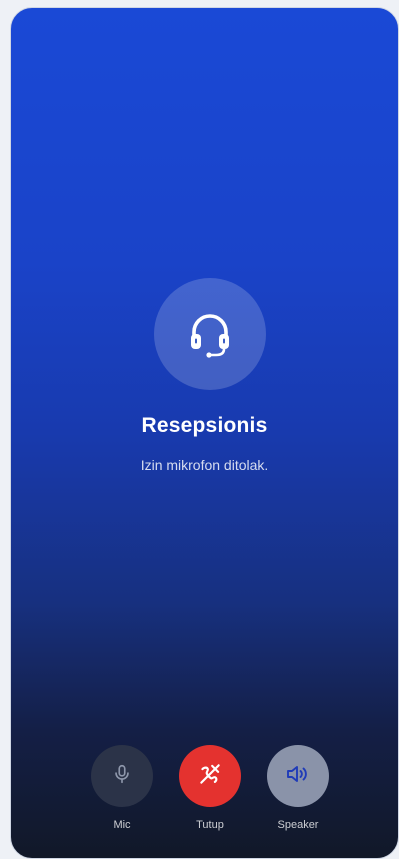 This screenshot has height=859, width=399. I want to click on caller-avatar, so click(210, 334).